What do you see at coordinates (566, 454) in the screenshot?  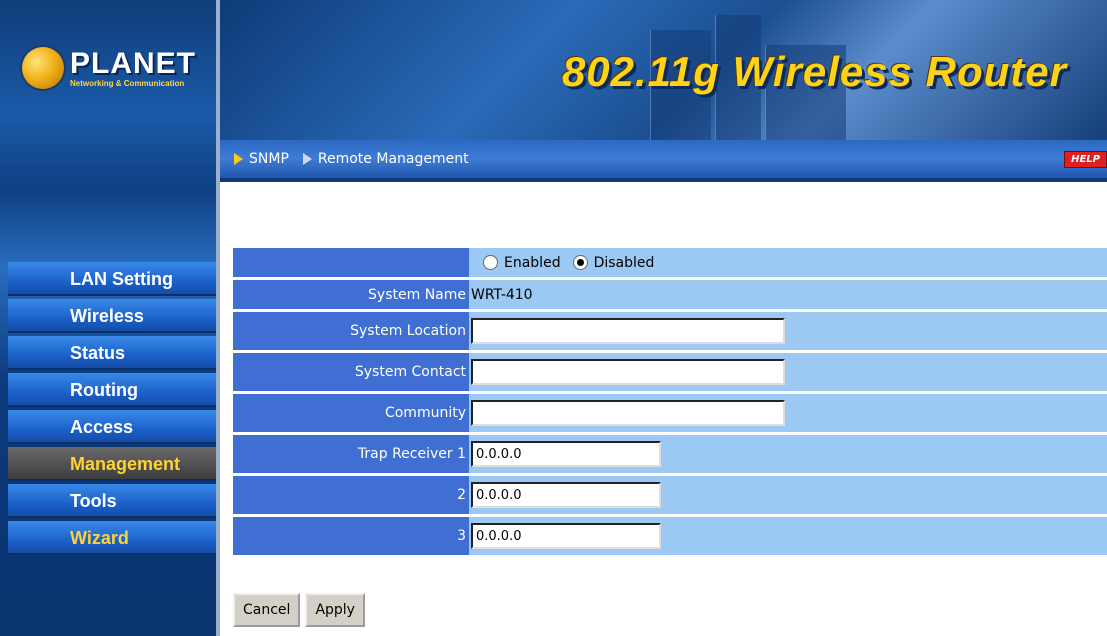 I see `trap-receiver-1-input` at bounding box center [566, 454].